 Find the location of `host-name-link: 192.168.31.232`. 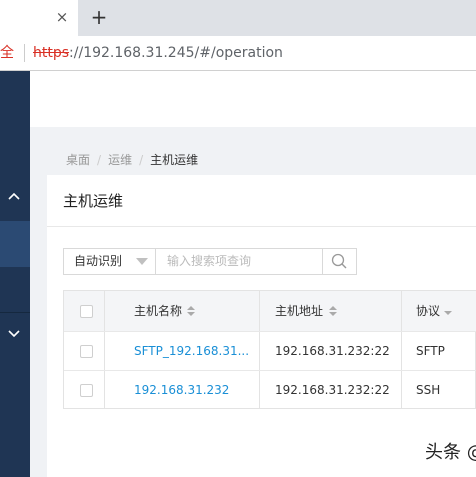

host-name-link: 192.168.31.232 is located at coordinates (181, 390).